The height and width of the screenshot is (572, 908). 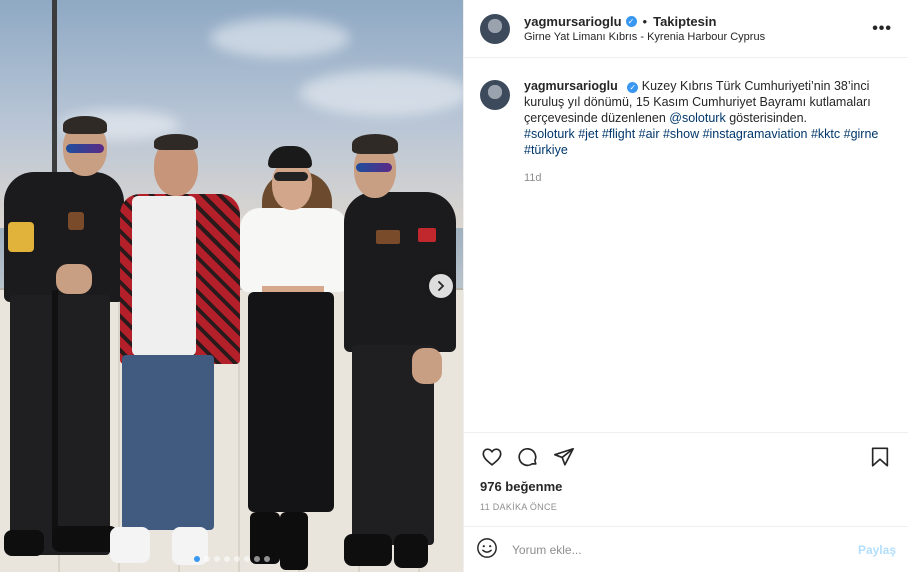 I want to click on heart-icon, so click(x=492, y=457).